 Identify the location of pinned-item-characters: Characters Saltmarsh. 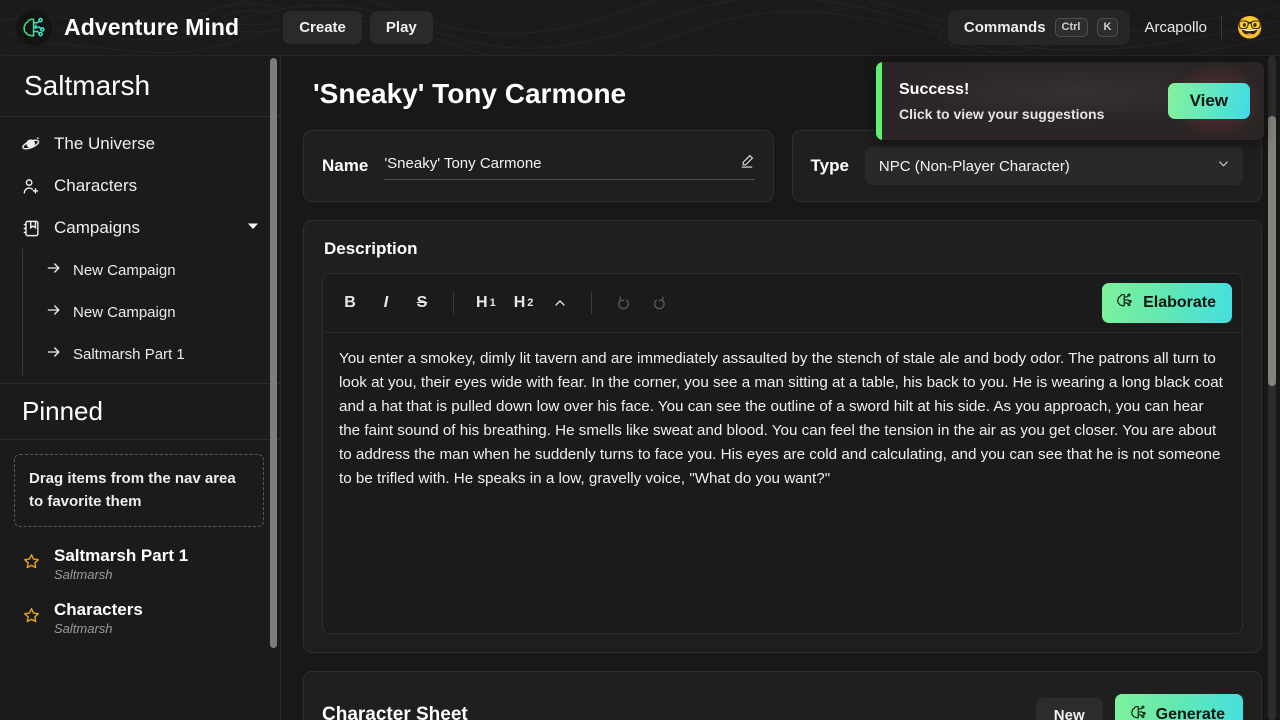
(140, 618).